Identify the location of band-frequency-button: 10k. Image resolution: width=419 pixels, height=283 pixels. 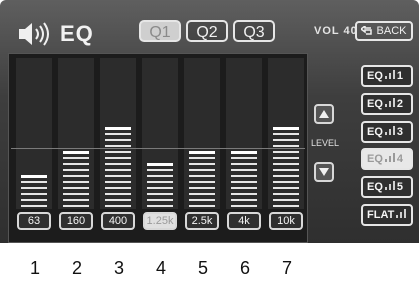
(286, 221).